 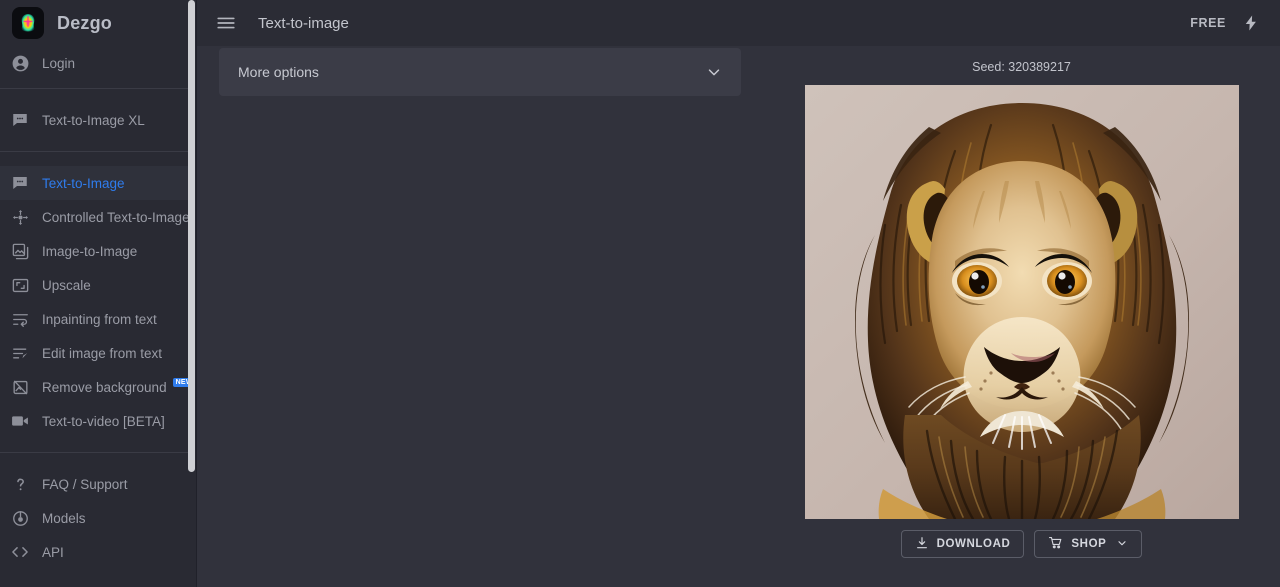 I want to click on models-node-icon, so click(x=20, y=518).